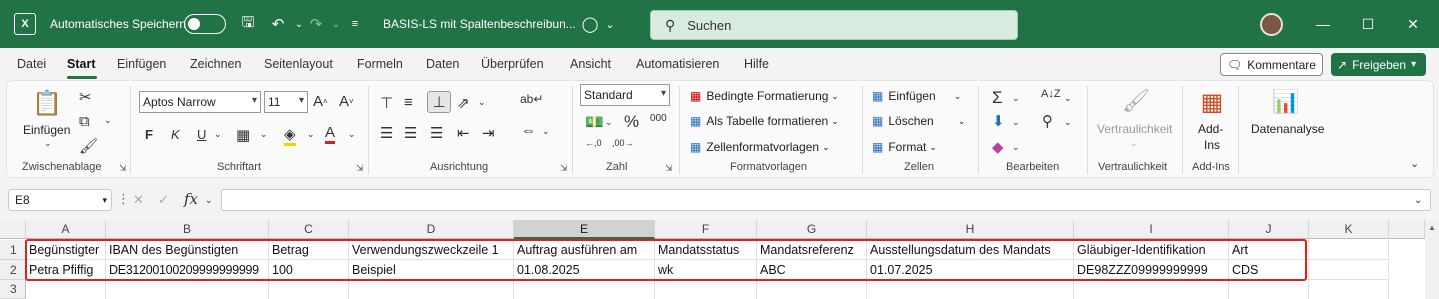  What do you see at coordinates (187, 229) in the screenshot?
I see `column-header-b: B` at bounding box center [187, 229].